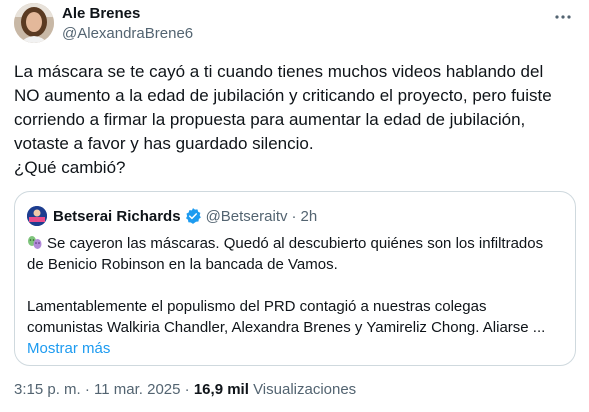 This screenshot has height=412, width=589. What do you see at coordinates (137, 389) in the screenshot?
I see `tweet-date: 11 mar. 2025` at bounding box center [137, 389].